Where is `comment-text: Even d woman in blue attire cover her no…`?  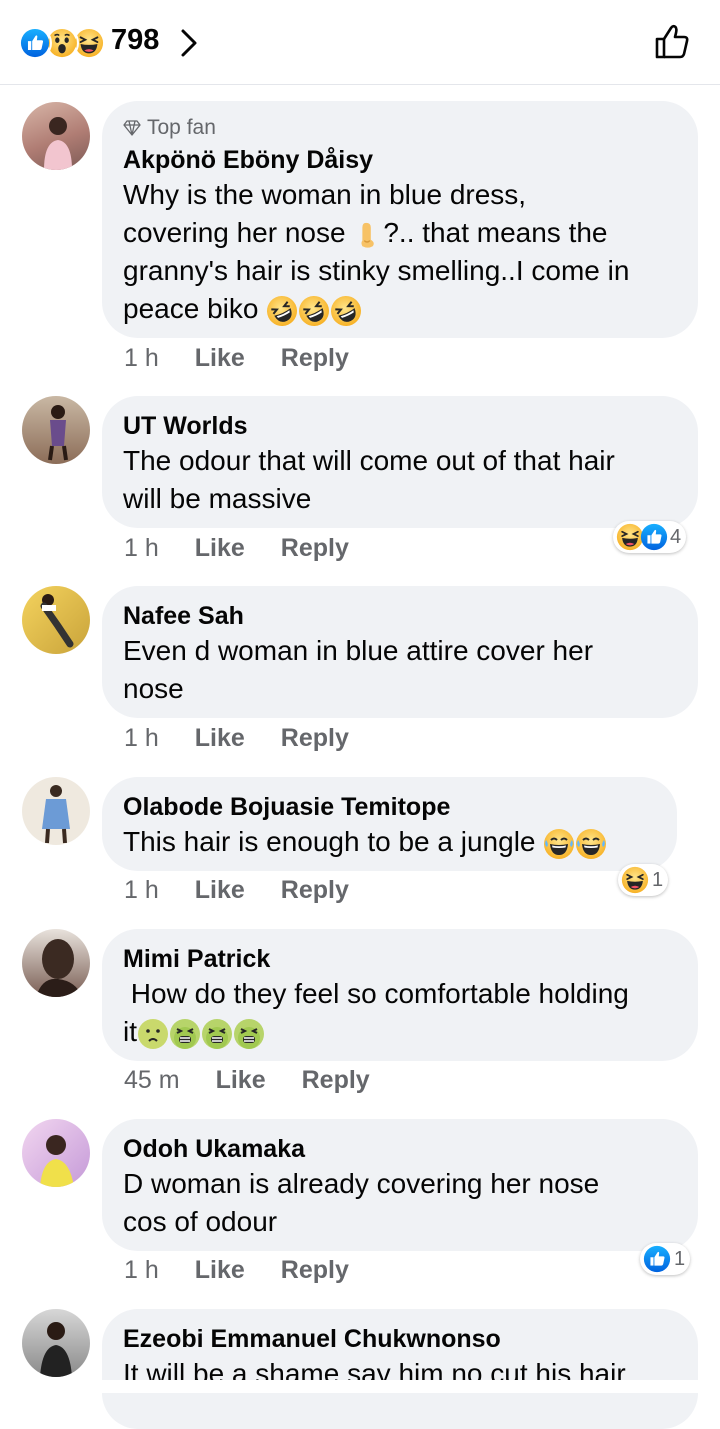
comment-text: Even d woman in blue attire cover her no… is located at coordinates (358, 669).